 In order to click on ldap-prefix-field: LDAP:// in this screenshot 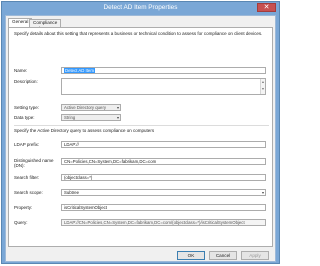, I will do `click(163, 144)`.